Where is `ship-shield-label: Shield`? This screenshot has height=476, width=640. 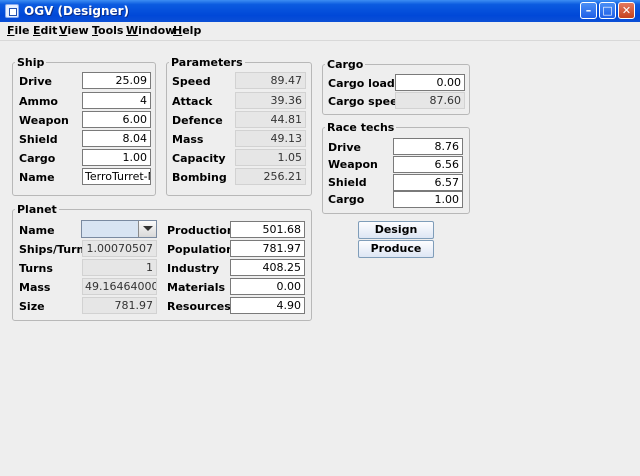
ship-shield-label: Shield is located at coordinates (38, 139).